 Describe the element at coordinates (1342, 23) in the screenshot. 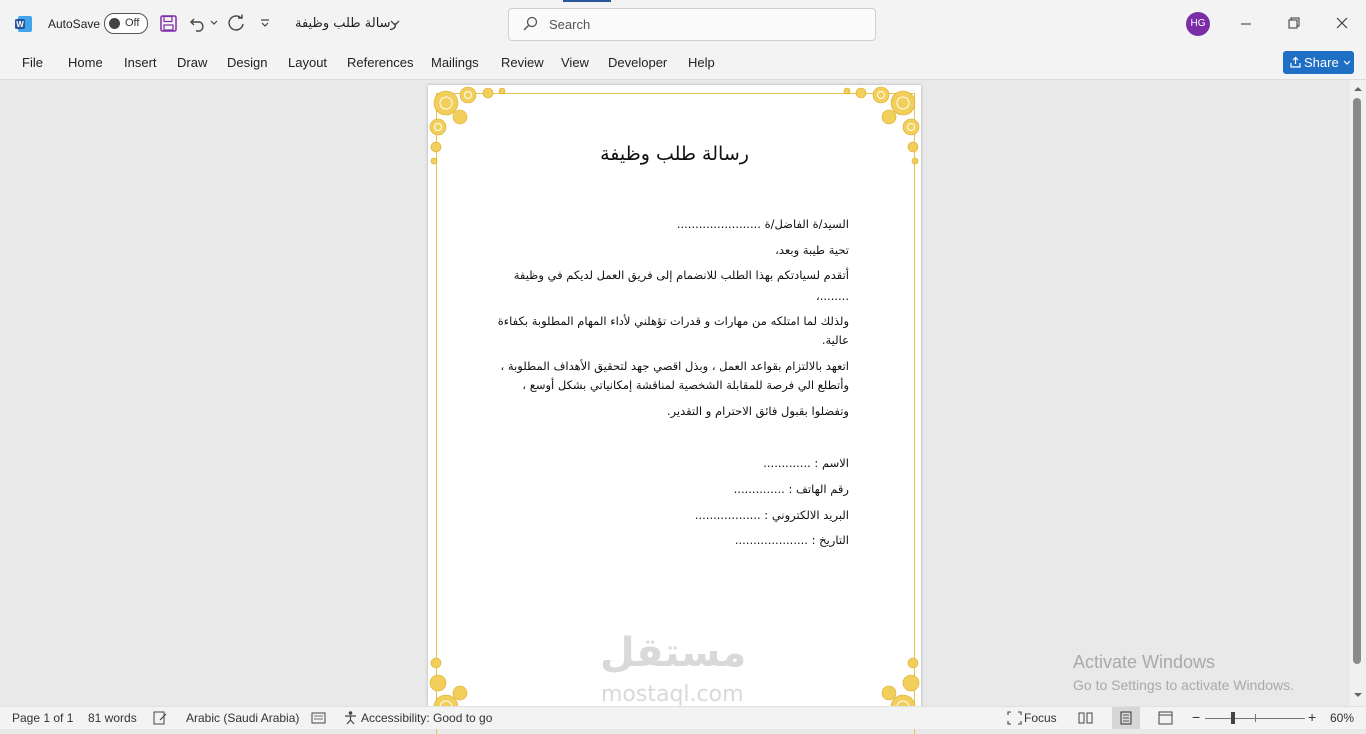

I see `close-icon` at that location.